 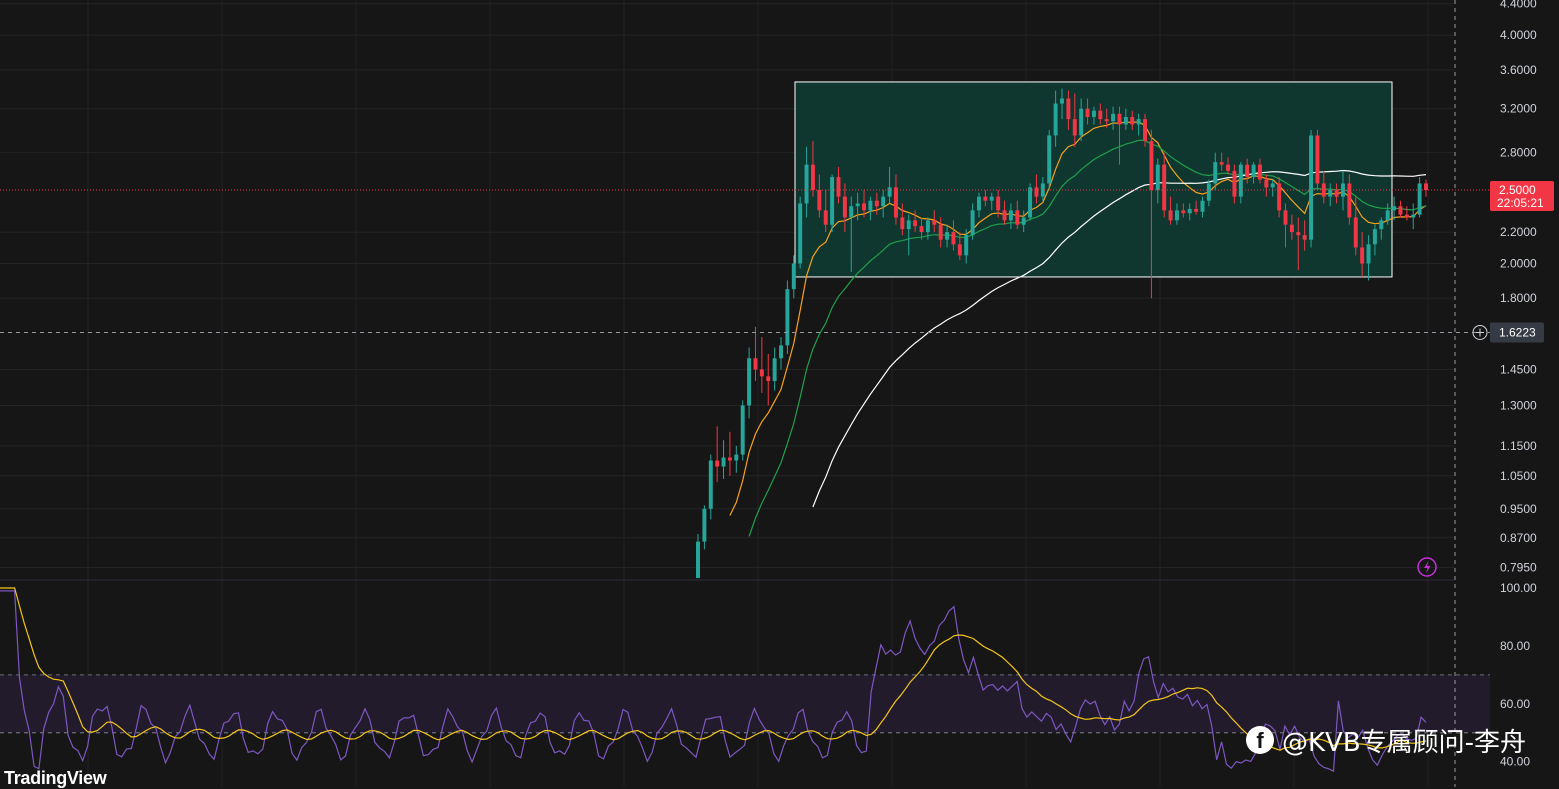 What do you see at coordinates (1518, 476) in the screenshot?
I see `price-tick-label: 1.0500` at bounding box center [1518, 476].